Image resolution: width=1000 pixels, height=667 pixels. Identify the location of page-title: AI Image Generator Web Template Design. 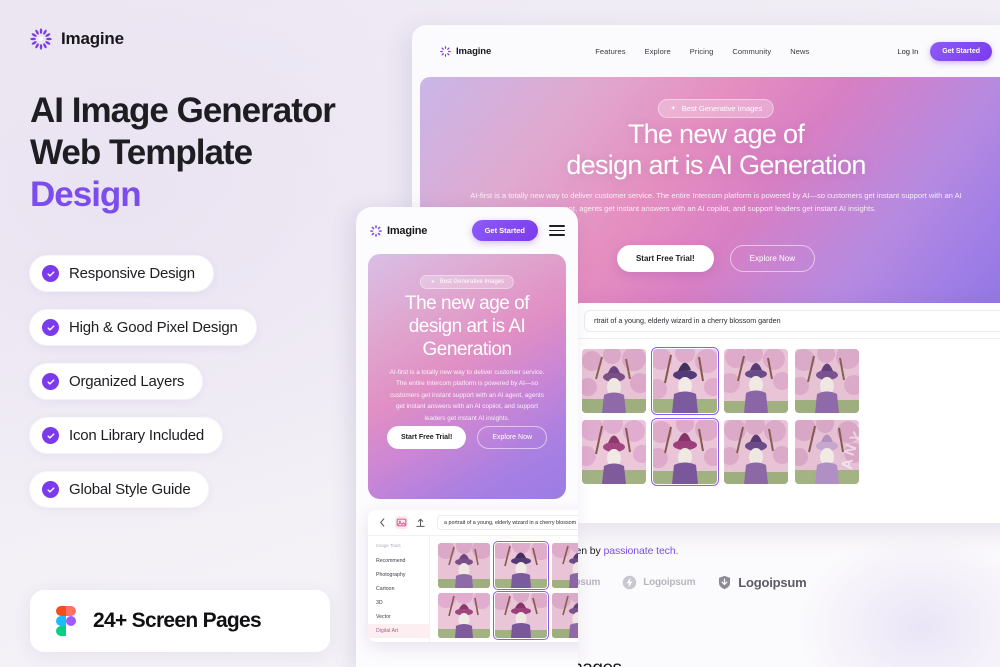
(215, 153).